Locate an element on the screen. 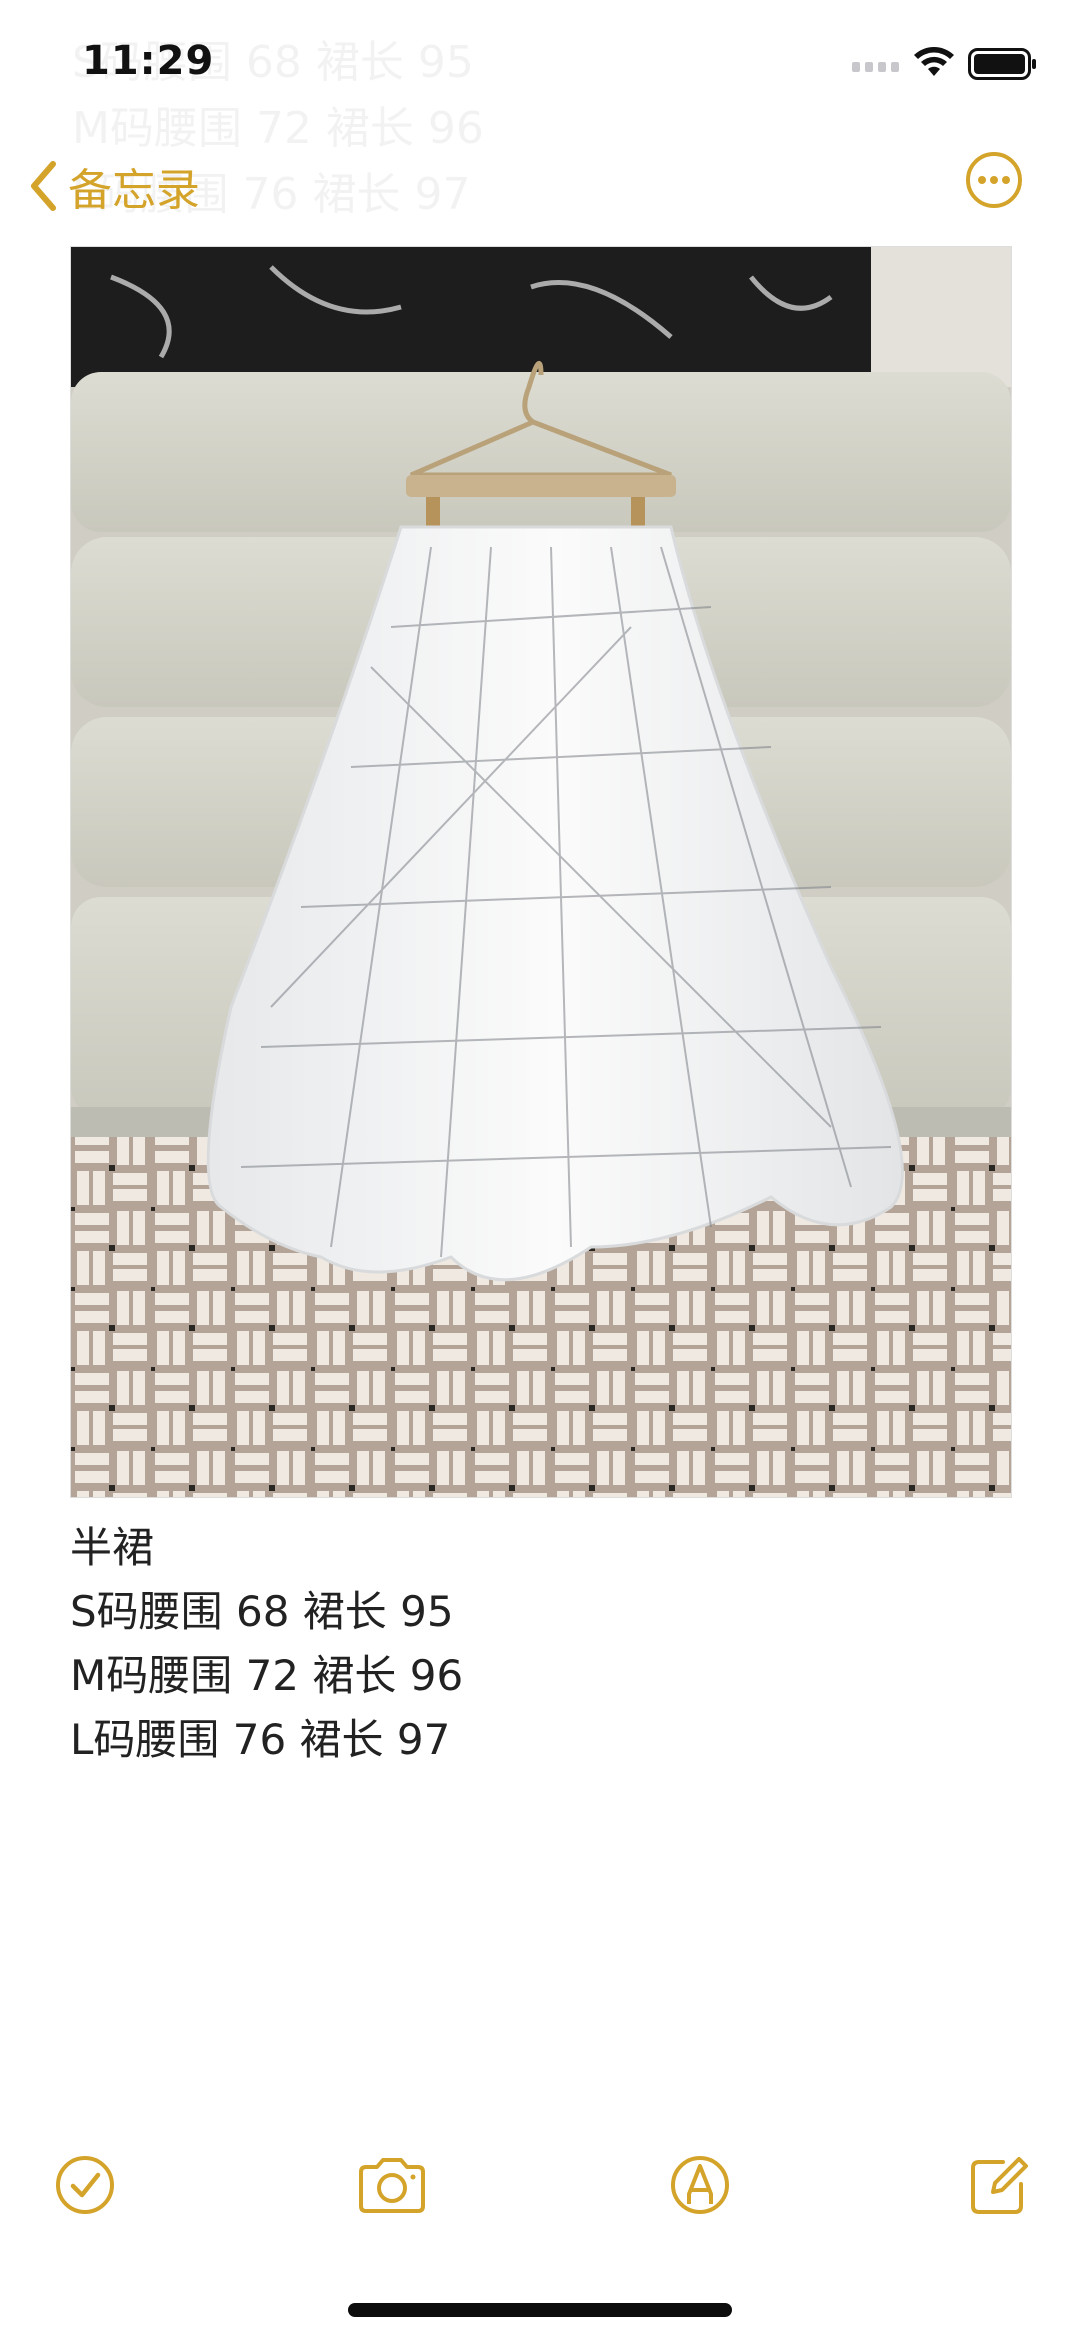 The width and height of the screenshot is (1080, 2337). home-indicator is located at coordinates (540, 2310).